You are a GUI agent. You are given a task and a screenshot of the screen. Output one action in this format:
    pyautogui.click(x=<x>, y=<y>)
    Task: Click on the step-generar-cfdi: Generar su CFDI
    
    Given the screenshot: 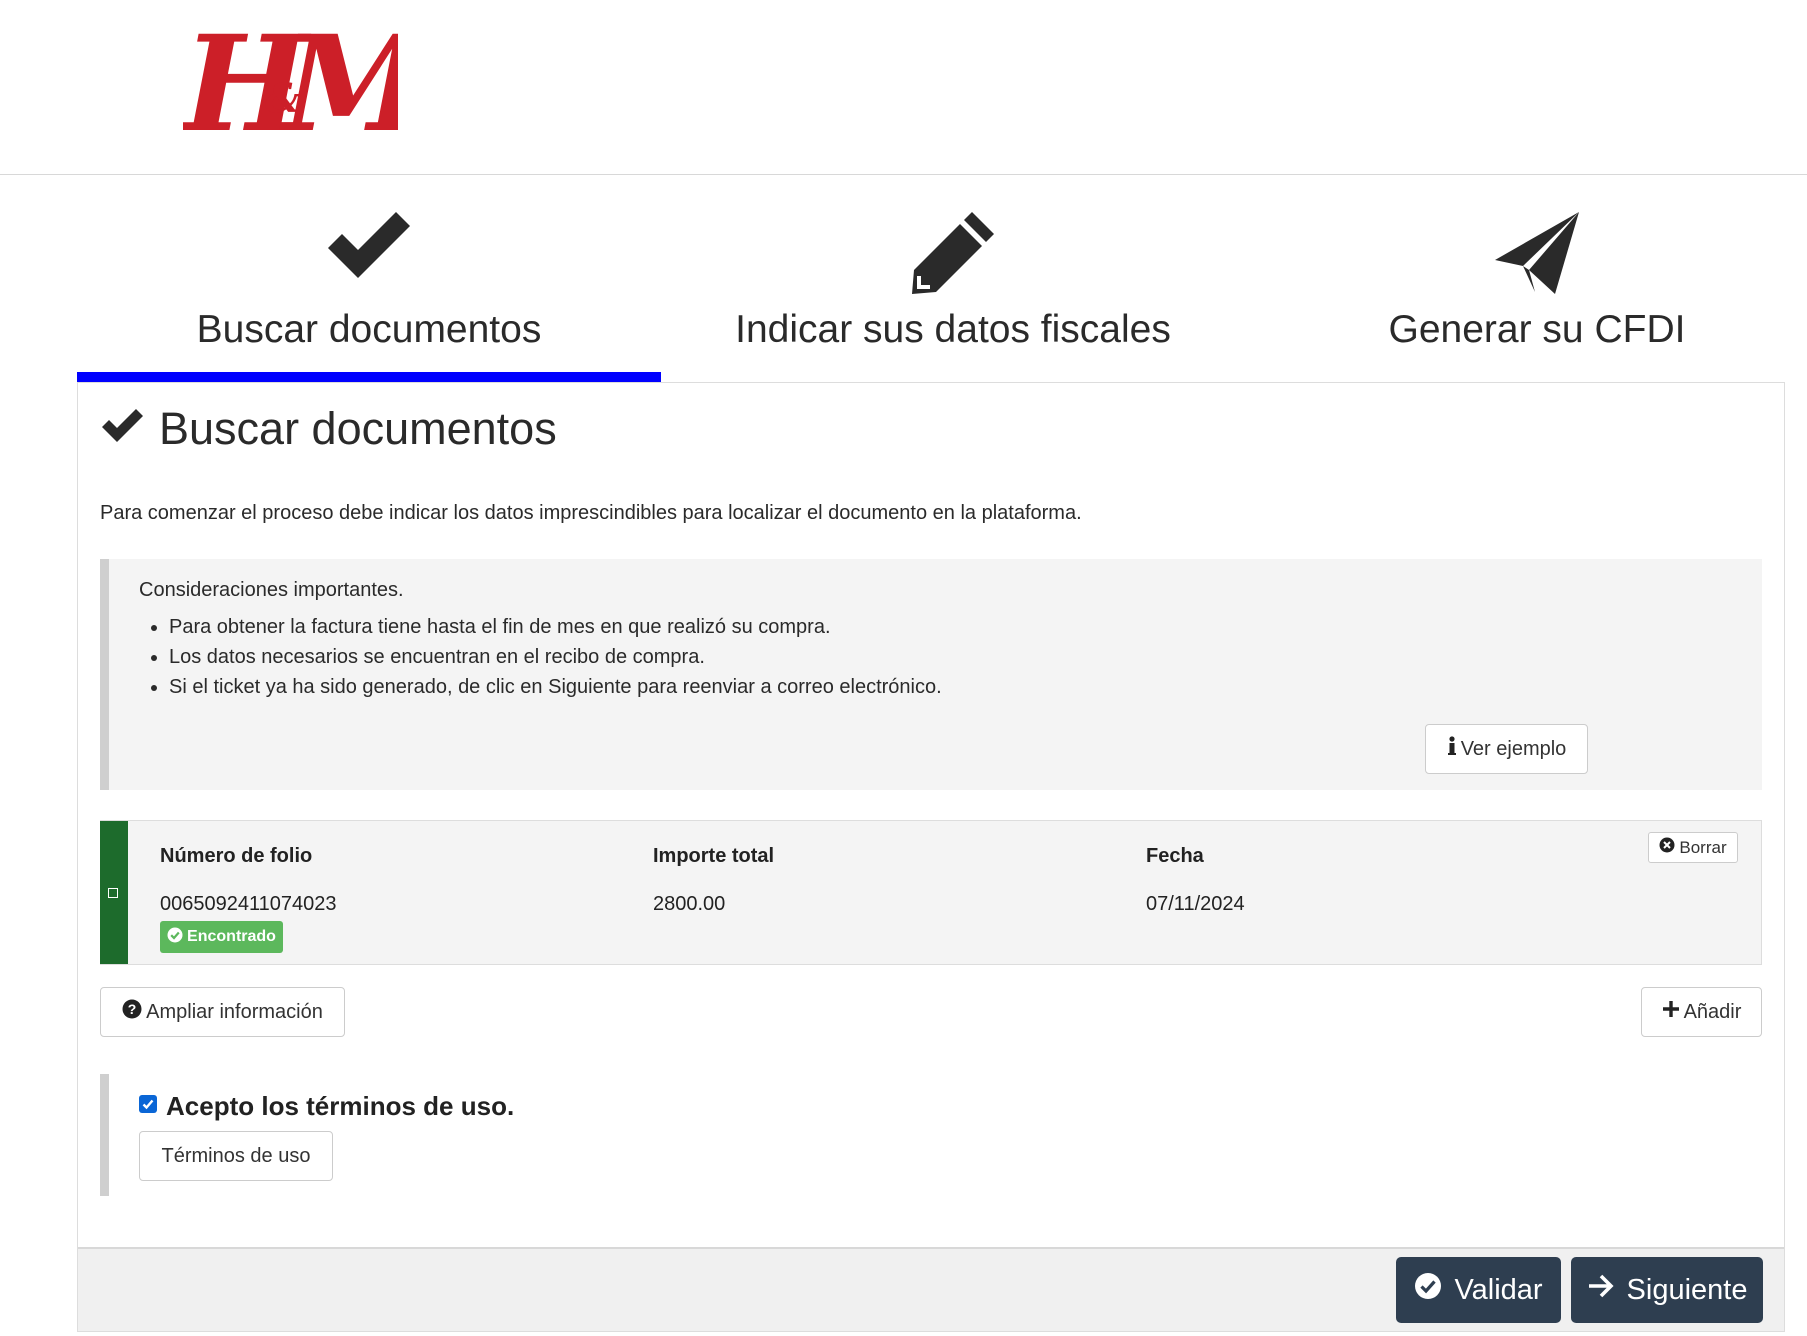 What is the action you would take?
    pyautogui.click(x=1526, y=289)
    